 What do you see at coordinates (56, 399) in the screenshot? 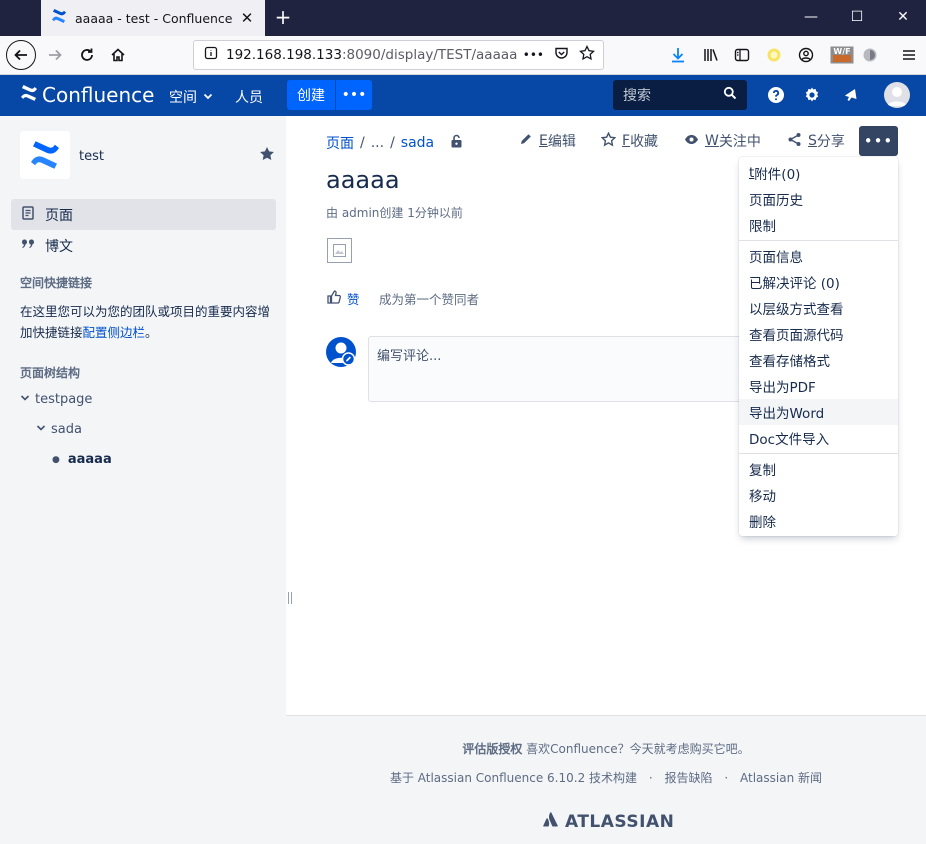
I see `tree-item-testpage: testpage` at bounding box center [56, 399].